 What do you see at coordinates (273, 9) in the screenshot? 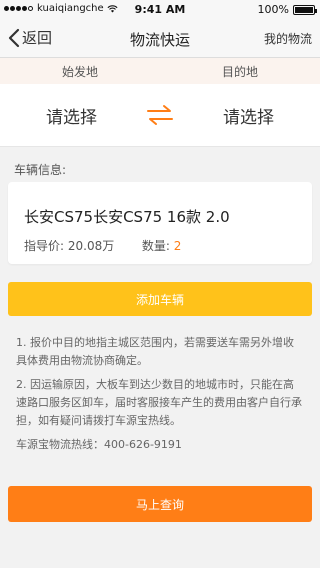
I see `battery-percent: 100%` at bounding box center [273, 9].